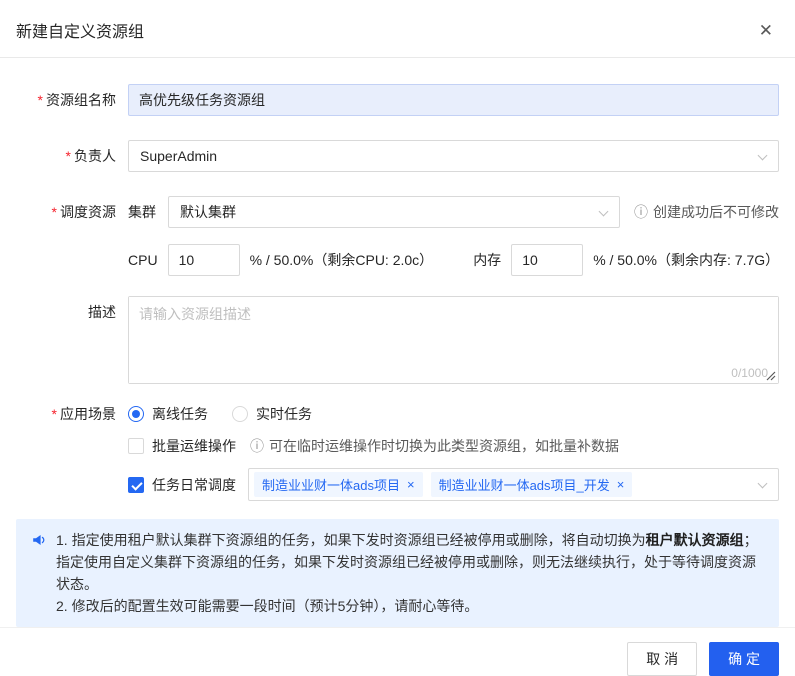 This screenshot has height=676, width=795. Describe the element at coordinates (83, 212) in the screenshot. I see `schedule-label: * 调度资源` at that location.